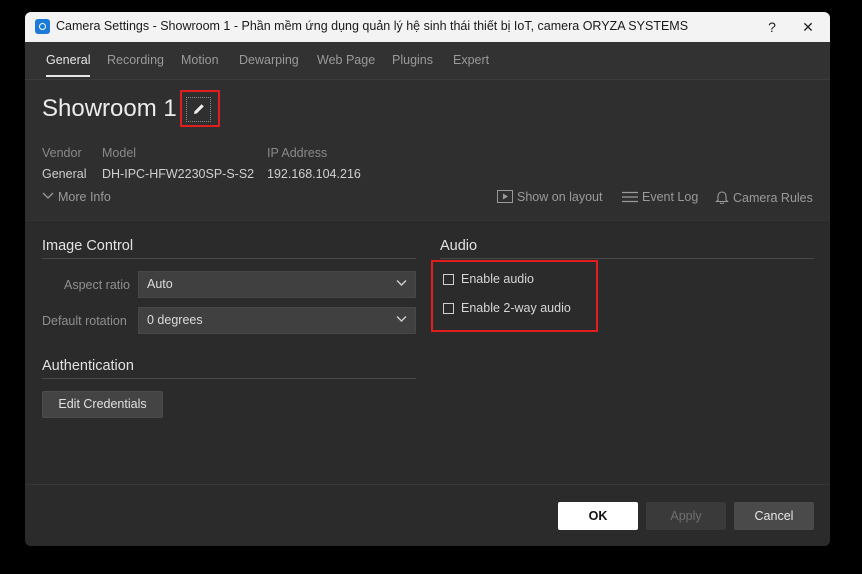 The height and width of the screenshot is (574, 862). Describe the element at coordinates (412, 60) in the screenshot. I see `tab-plugins: Plugins` at that location.